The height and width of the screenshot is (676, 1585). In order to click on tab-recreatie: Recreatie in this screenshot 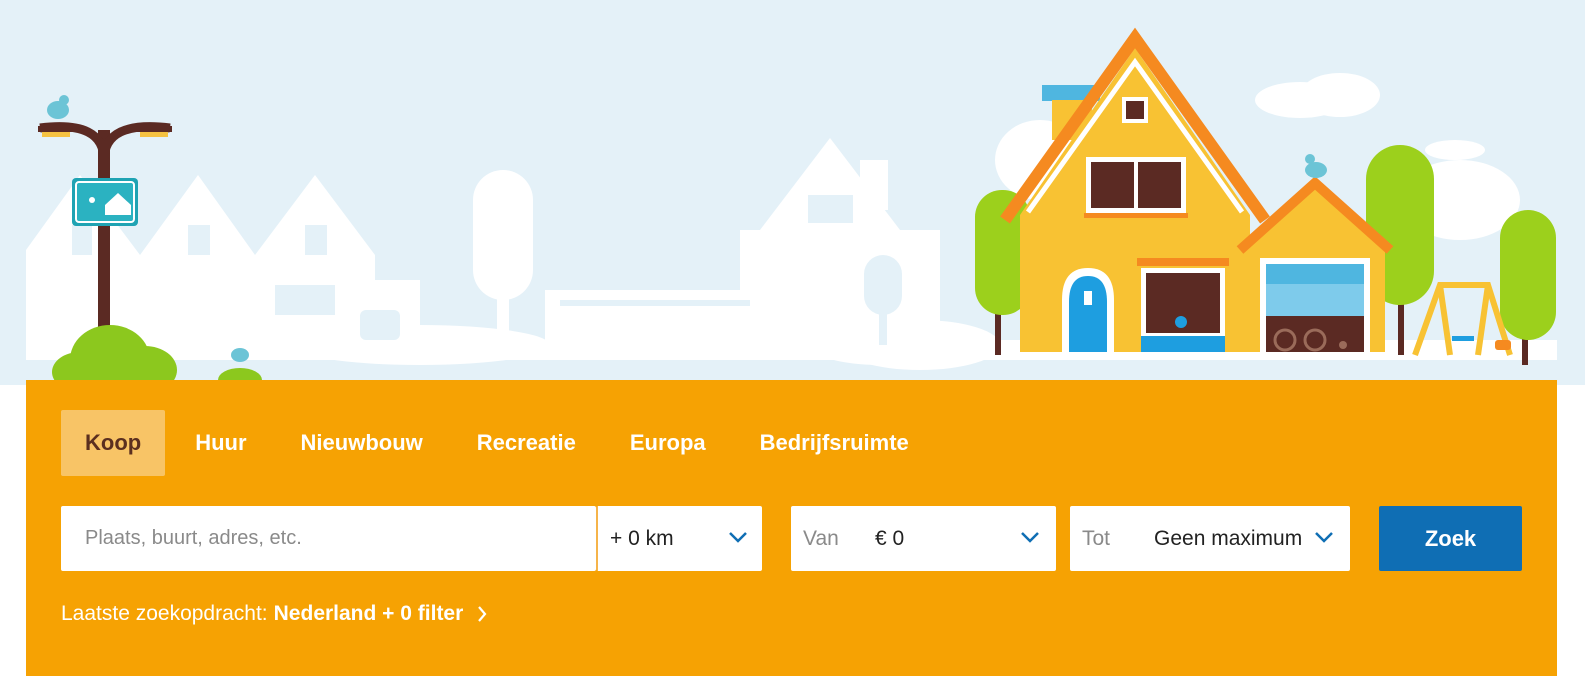, I will do `click(526, 443)`.